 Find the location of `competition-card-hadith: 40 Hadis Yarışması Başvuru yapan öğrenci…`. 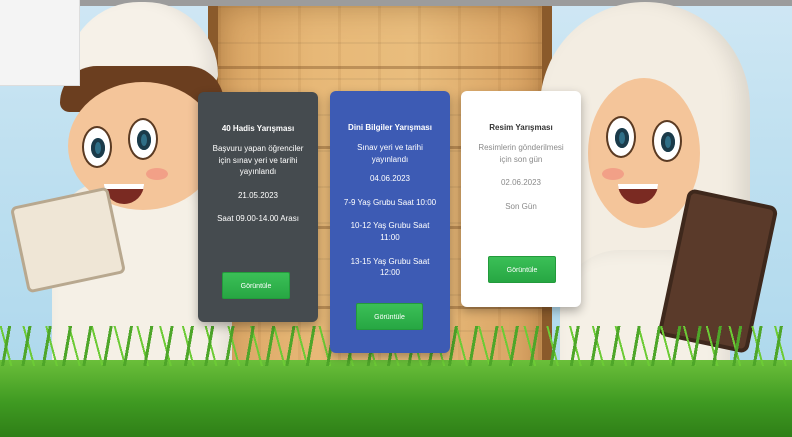

competition-card-hadith: 40 Hadis Yarışması Başvuru yapan öğrenci… is located at coordinates (258, 207).